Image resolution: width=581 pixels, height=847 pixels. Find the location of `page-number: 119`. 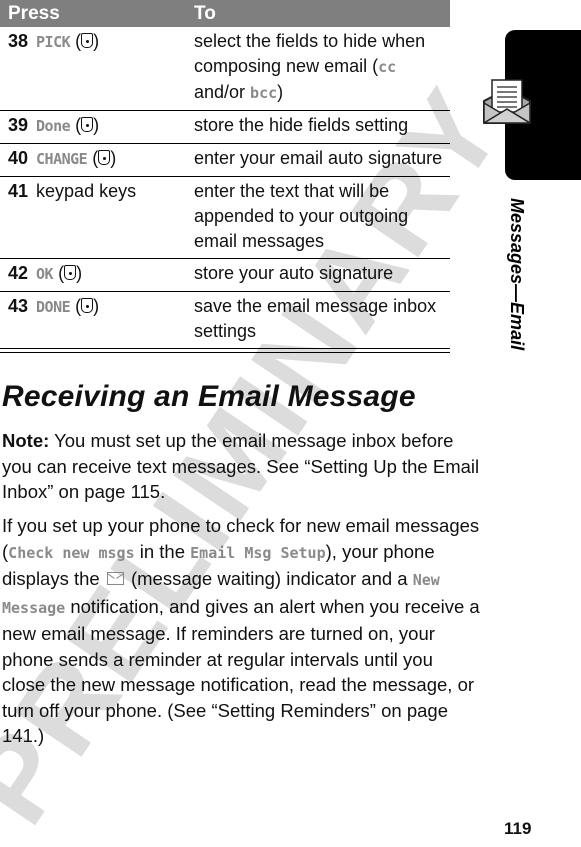

page-number: 119 is located at coordinates (518, 828).